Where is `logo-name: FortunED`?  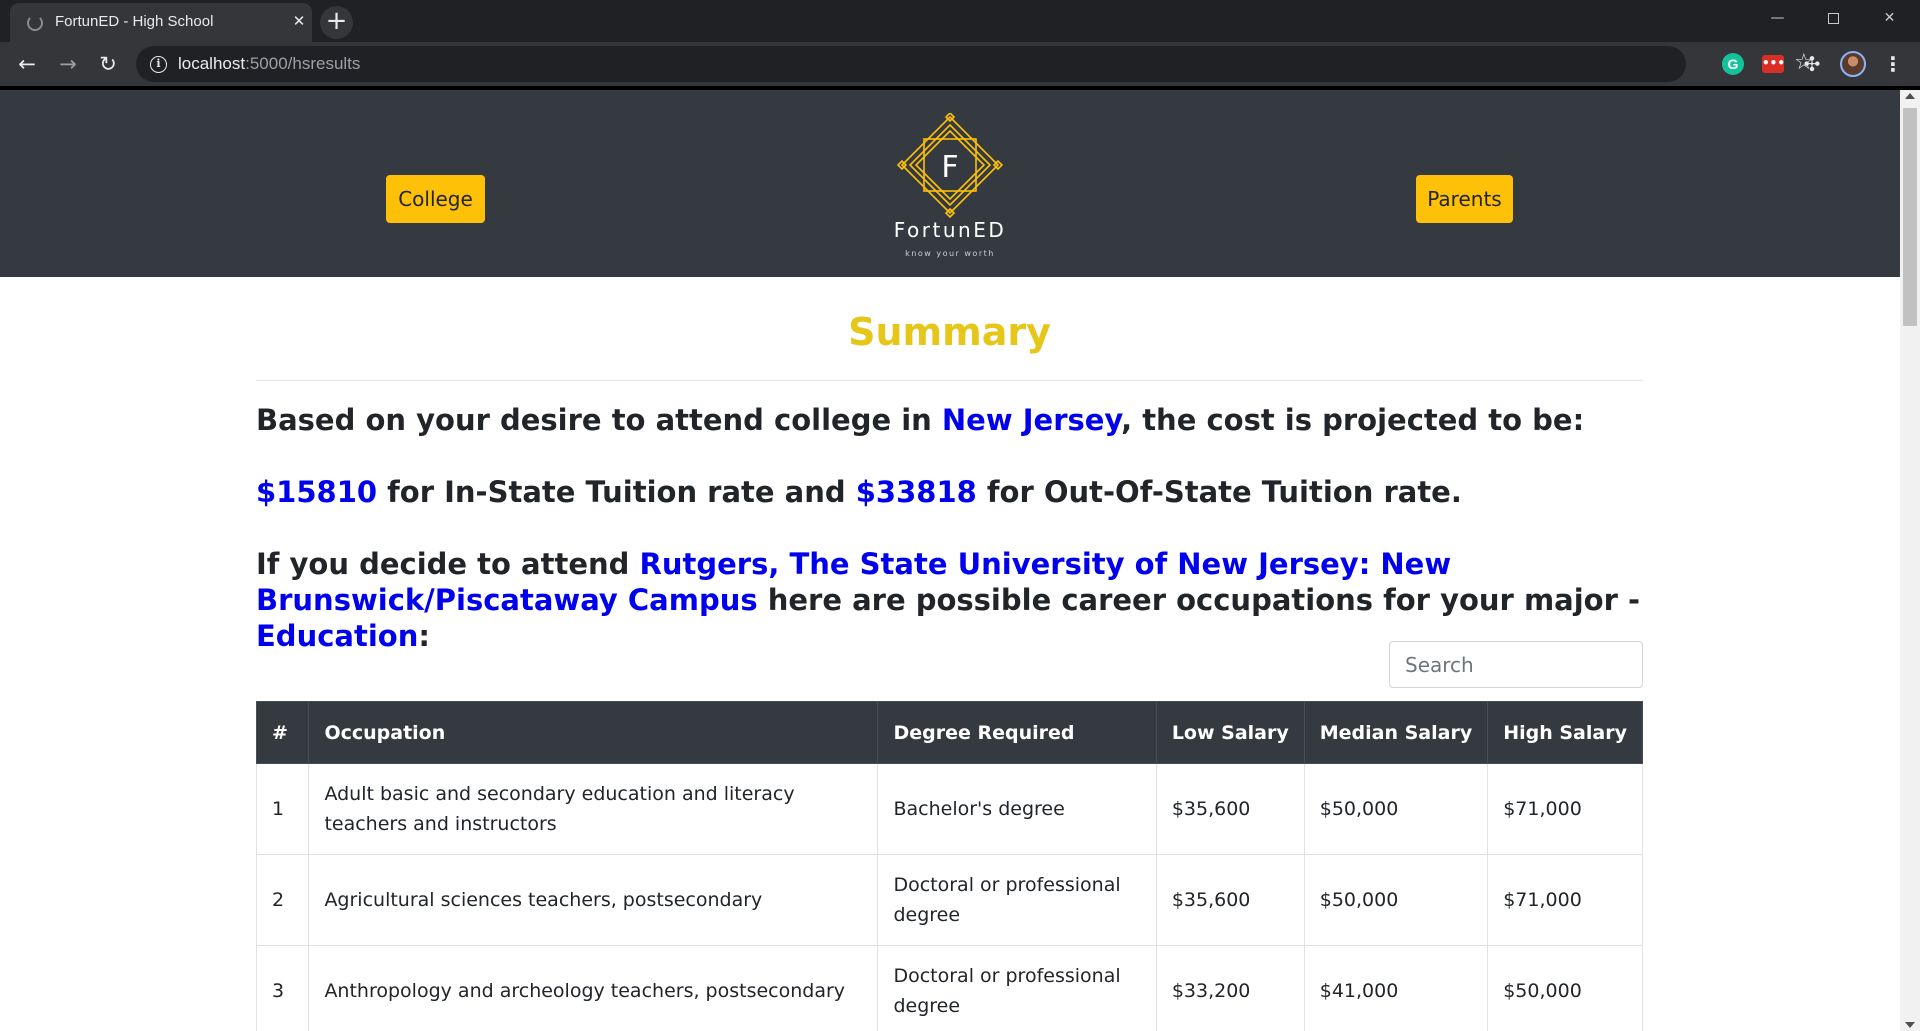 logo-name: FortunED is located at coordinates (950, 230).